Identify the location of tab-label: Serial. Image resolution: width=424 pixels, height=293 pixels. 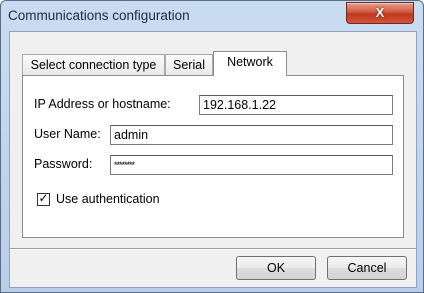
(189, 65).